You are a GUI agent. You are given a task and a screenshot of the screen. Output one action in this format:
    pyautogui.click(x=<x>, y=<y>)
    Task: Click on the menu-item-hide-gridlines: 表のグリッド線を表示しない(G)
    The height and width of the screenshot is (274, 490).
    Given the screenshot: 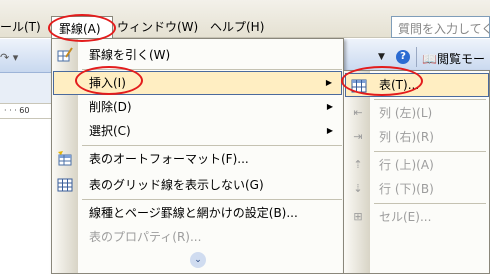 What is the action you would take?
    pyautogui.click(x=197, y=185)
    